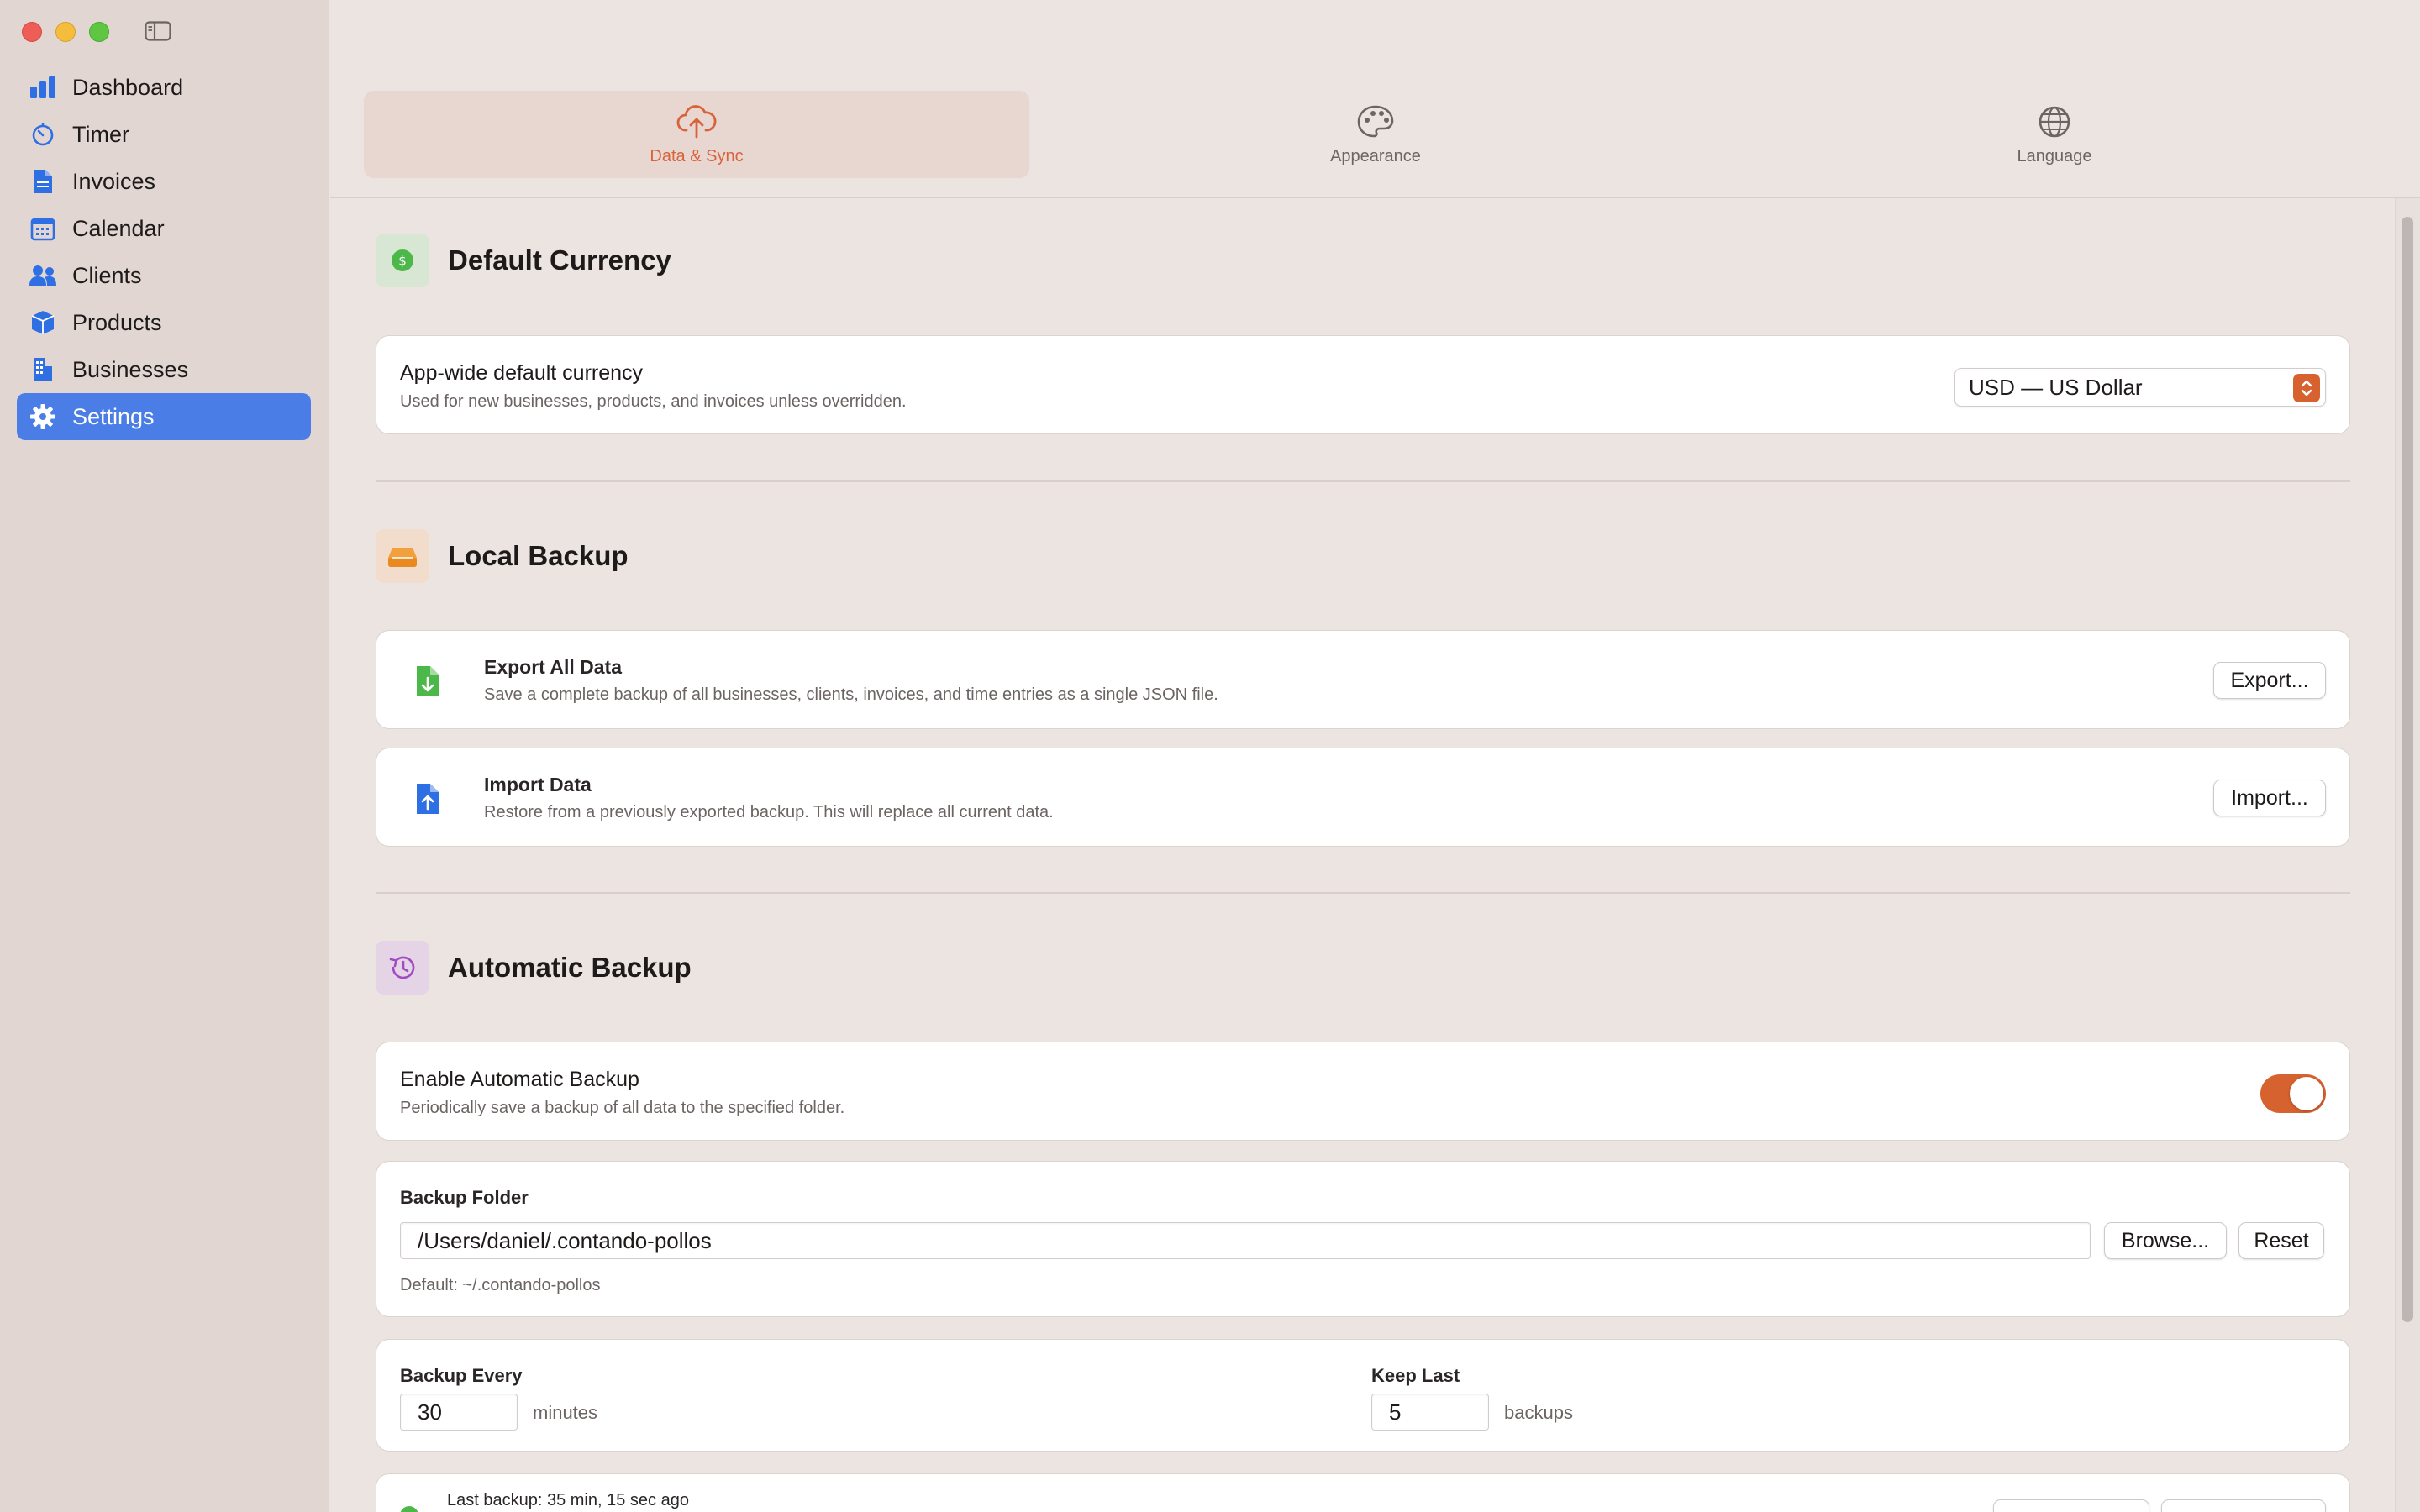 The image size is (2420, 1512). What do you see at coordinates (1363, 1492) in the screenshot?
I see `last-backup-card: Last backup: 35 min, 15 sec ago` at bounding box center [1363, 1492].